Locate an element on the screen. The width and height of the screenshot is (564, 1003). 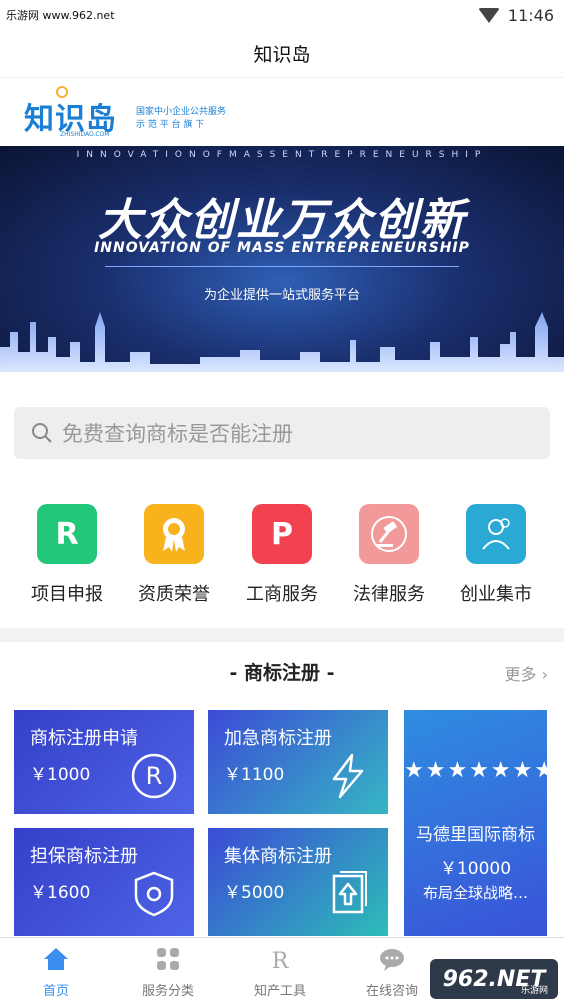
tab-home: 首页 is located at coordinates (56, 970).